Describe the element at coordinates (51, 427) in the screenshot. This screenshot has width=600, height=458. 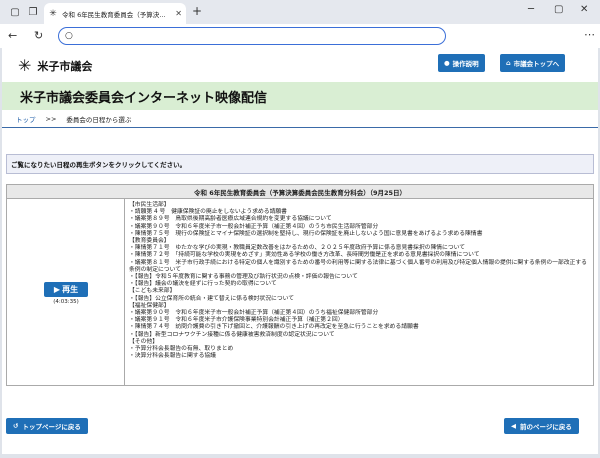
I see `back-to-top-label: トップページに戻る` at that location.